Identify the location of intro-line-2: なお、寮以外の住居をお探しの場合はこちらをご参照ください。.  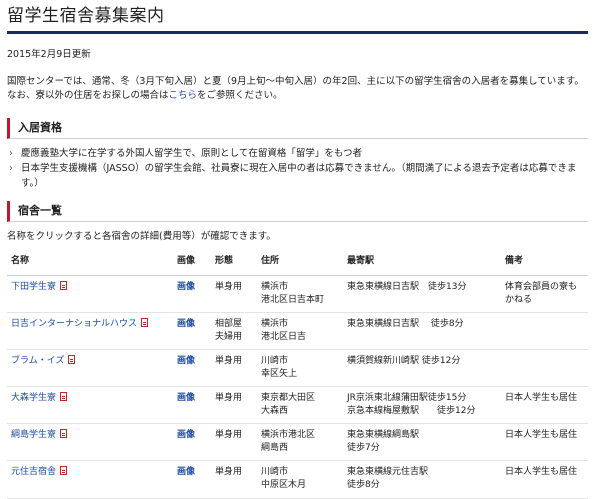
(297, 96).